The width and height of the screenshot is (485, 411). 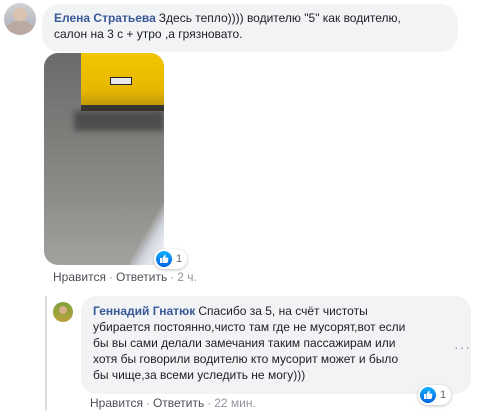 I want to click on comment-text: Спасибо за 5, на счёт чистоты, so click(x=283, y=311).